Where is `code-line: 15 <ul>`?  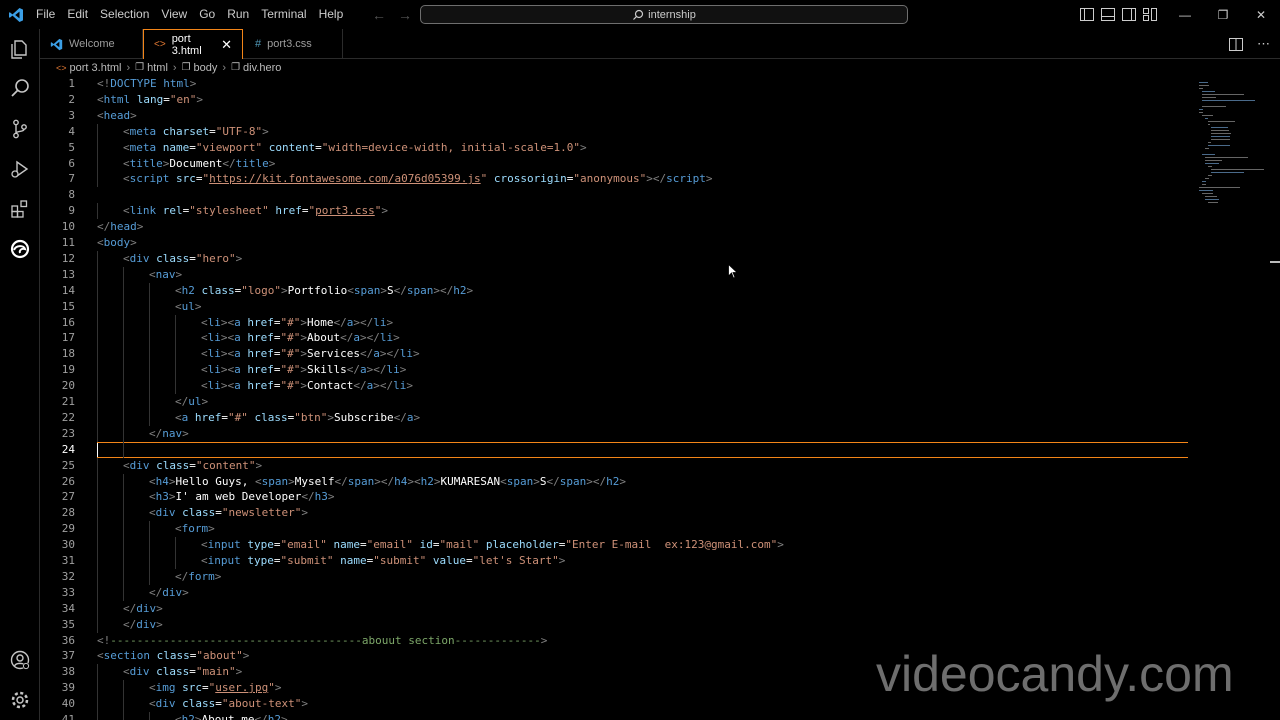 code-line: 15 <ul> is located at coordinates (615, 306).